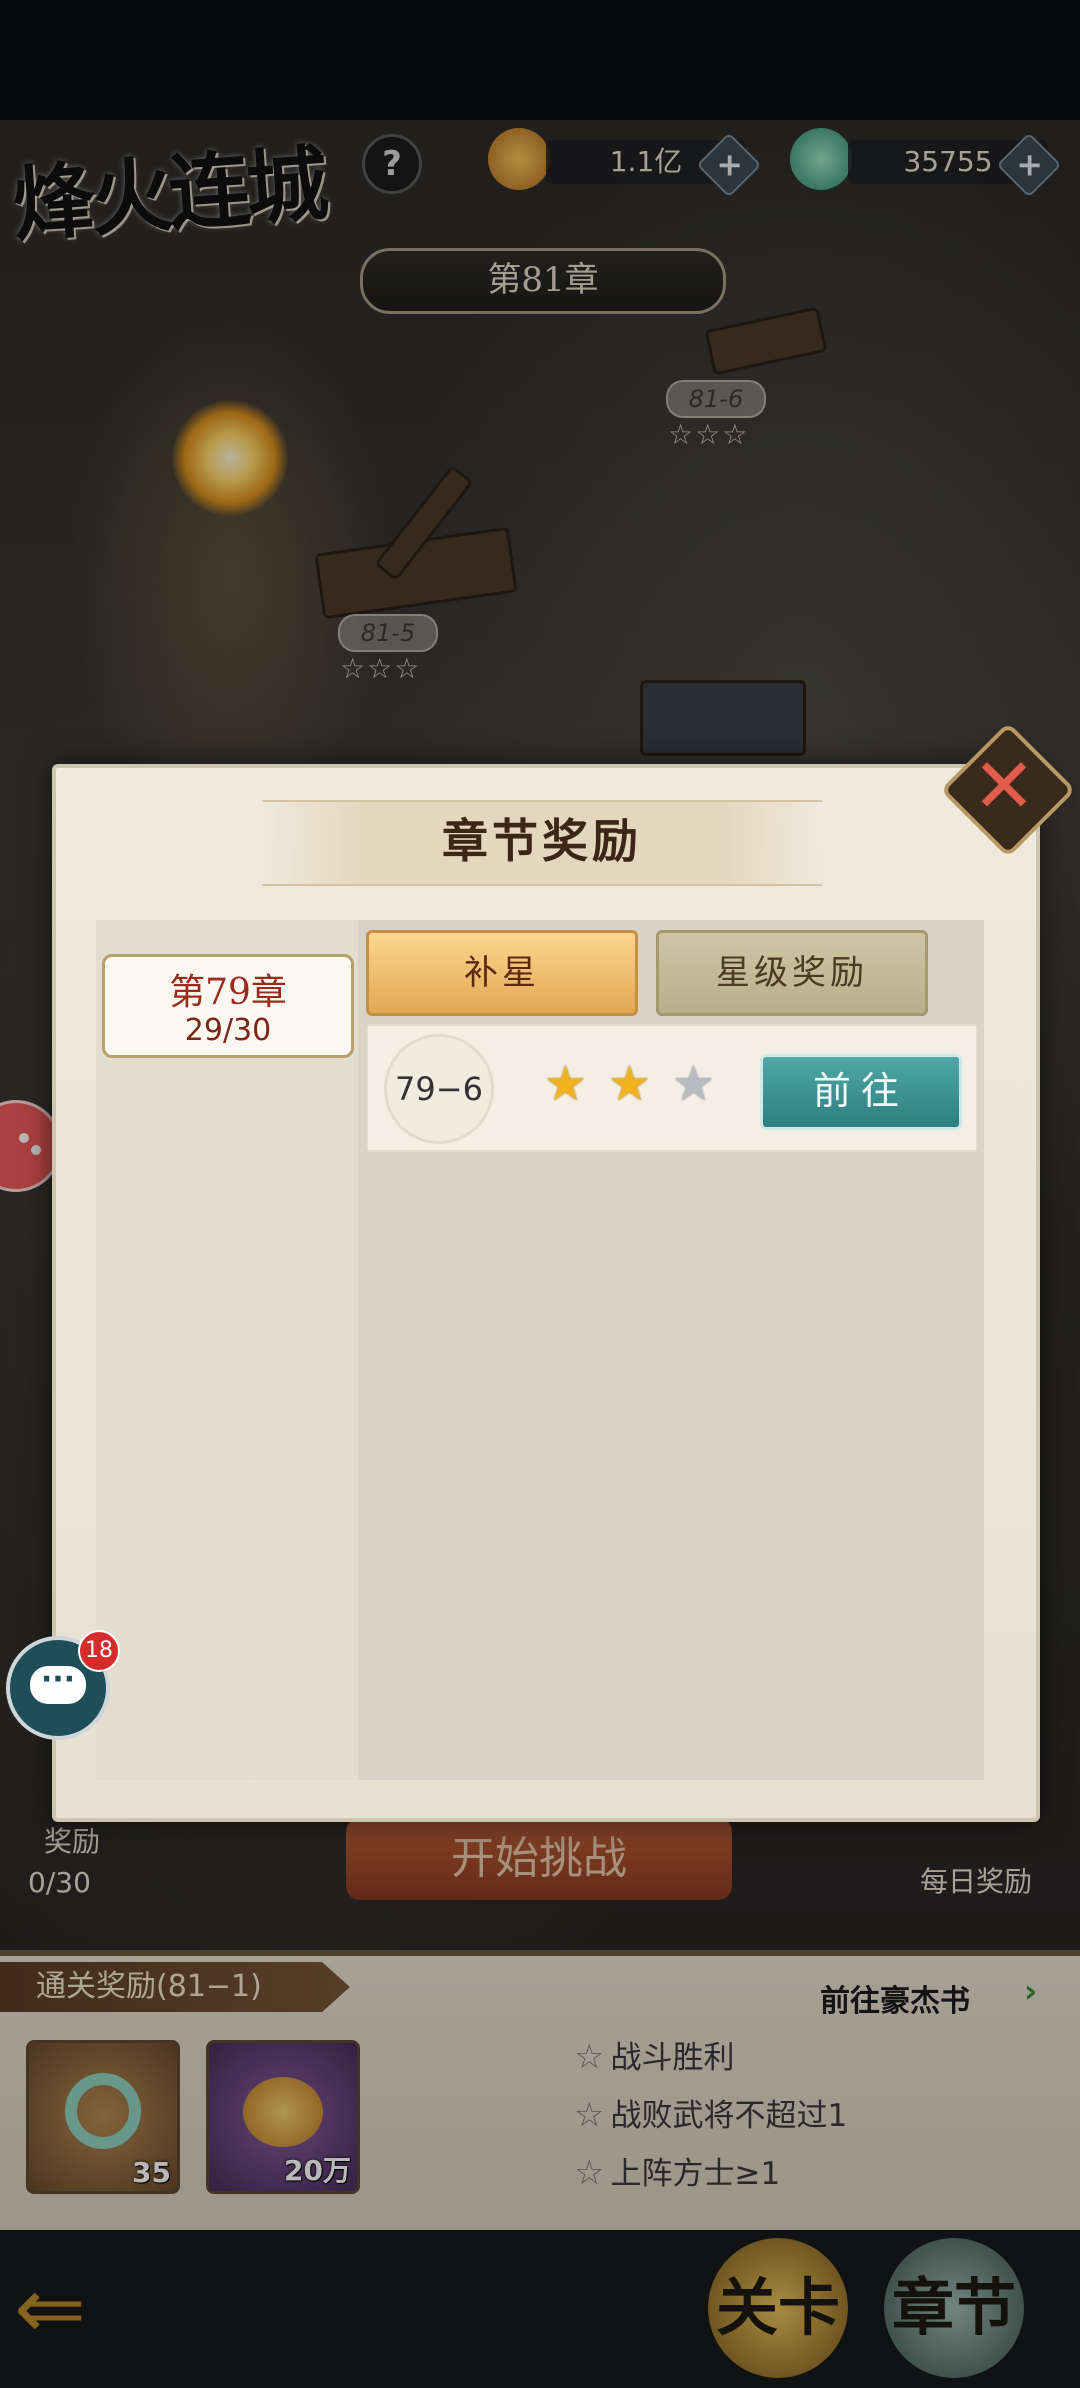 Image resolution: width=1080 pixels, height=2388 pixels. Describe the element at coordinates (58, 1684) in the screenshot. I see `chat-icon: ···` at that location.